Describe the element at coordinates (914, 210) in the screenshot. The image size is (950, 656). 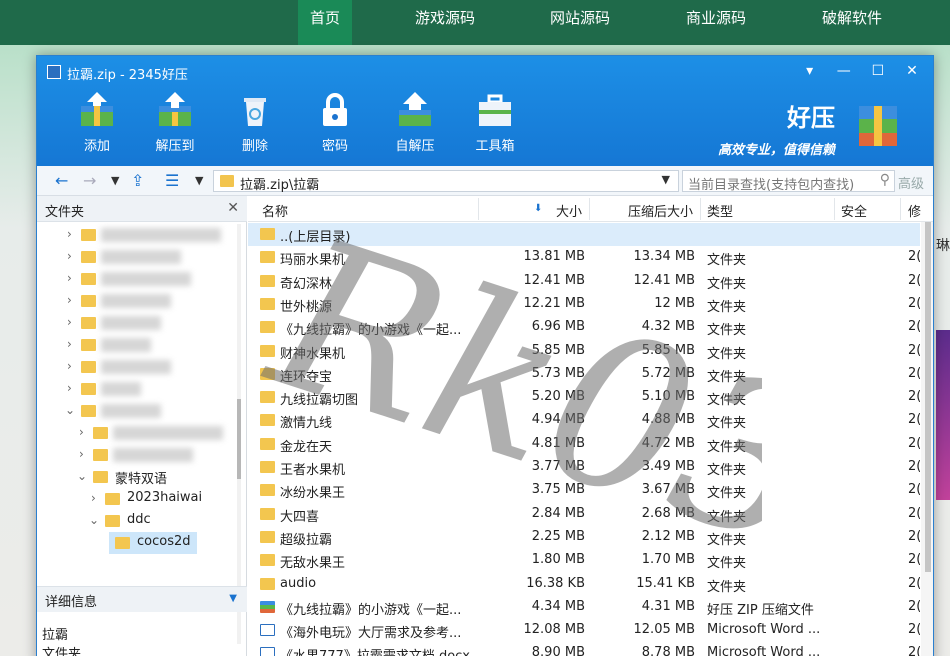
I see `column-modified: 修` at that location.